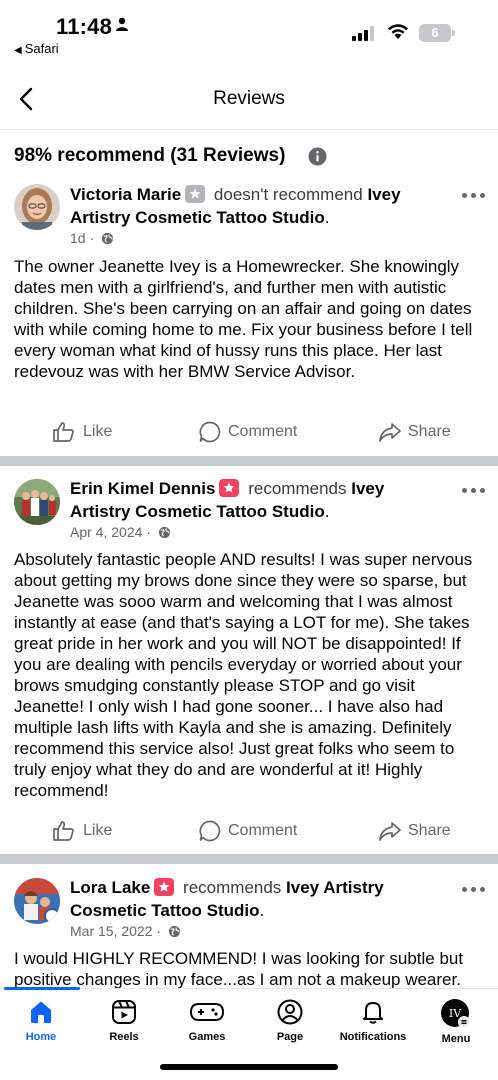 This screenshot has width=498, height=1080. Describe the element at coordinates (288, 194) in the screenshot. I see `review-verb: doesn't recommend` at that location.